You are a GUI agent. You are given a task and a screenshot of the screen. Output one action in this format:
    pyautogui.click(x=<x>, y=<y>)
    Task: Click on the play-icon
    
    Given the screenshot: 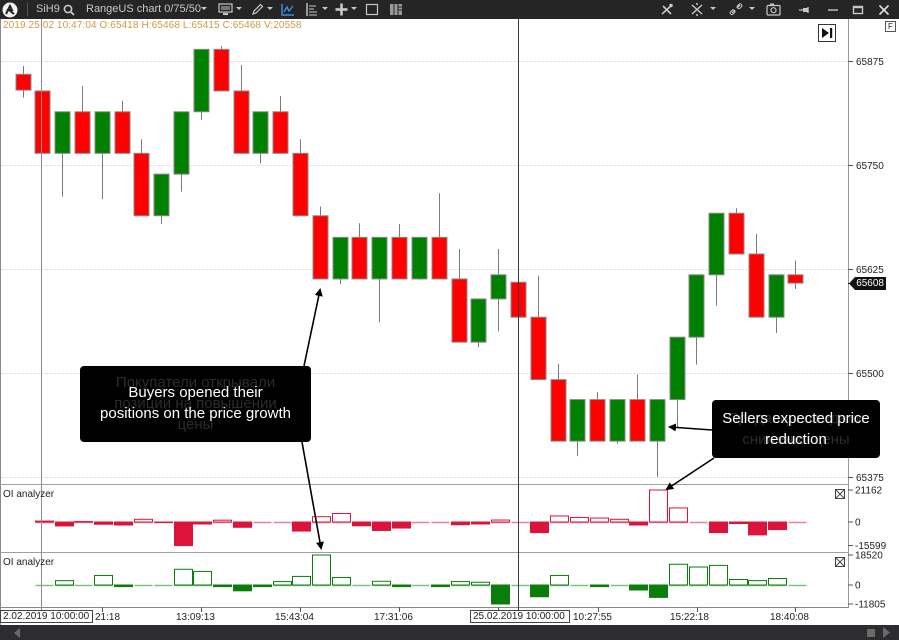 What is the action you would take?
    pyautogui.click(x=886, y=632)
    